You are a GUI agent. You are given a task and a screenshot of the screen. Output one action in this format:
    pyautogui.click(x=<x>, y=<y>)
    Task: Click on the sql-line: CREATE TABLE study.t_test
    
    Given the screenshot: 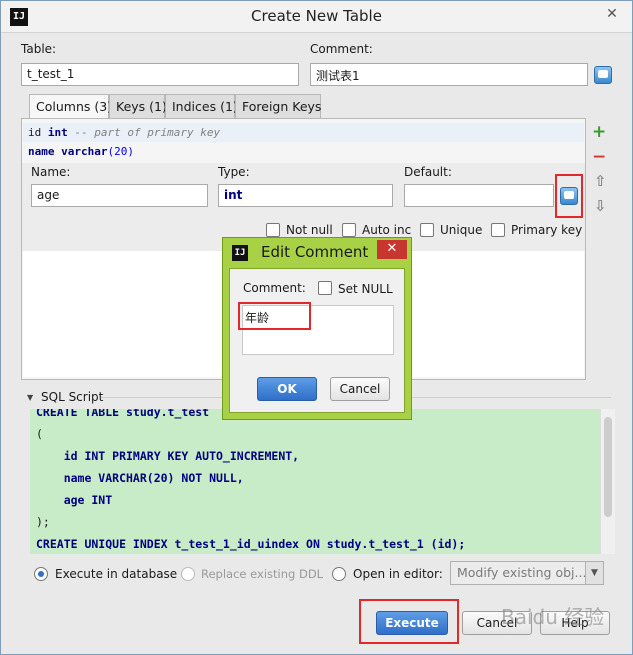 What is the action you would take?
    pyautogui.click(x=123, y=414)
    